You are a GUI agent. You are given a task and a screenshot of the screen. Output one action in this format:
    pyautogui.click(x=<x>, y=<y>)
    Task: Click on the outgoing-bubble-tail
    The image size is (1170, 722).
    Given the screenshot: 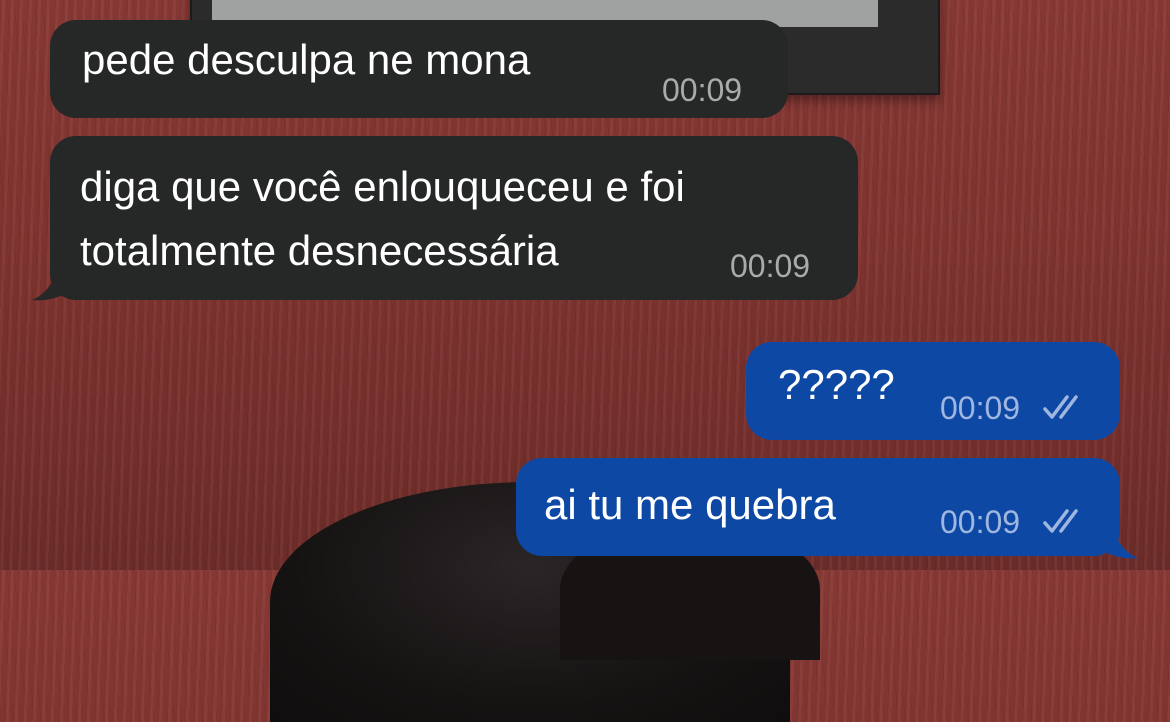 What is the action you would take?
    pyautogui.click(x=1119, y=539)
    